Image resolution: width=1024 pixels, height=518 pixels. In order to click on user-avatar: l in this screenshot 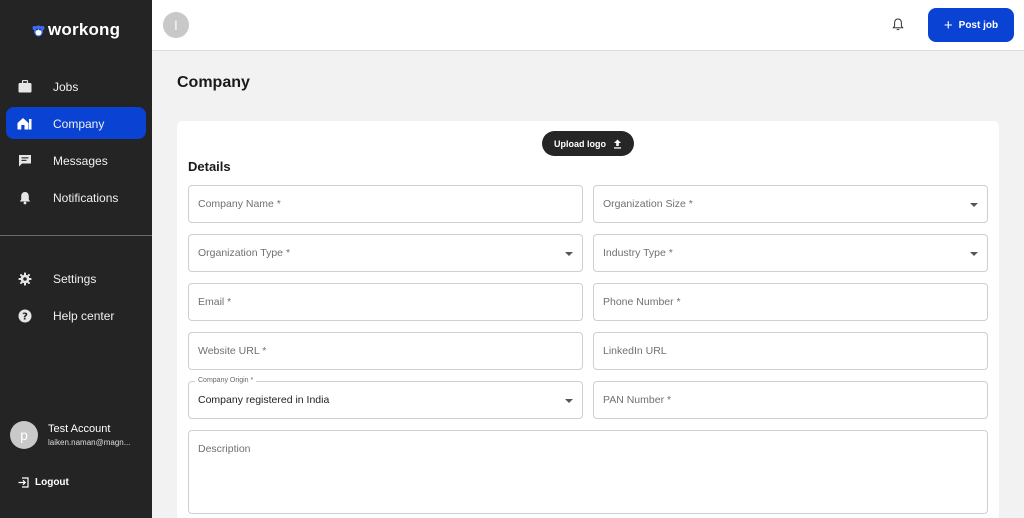, I will do `click(176, 25)`.